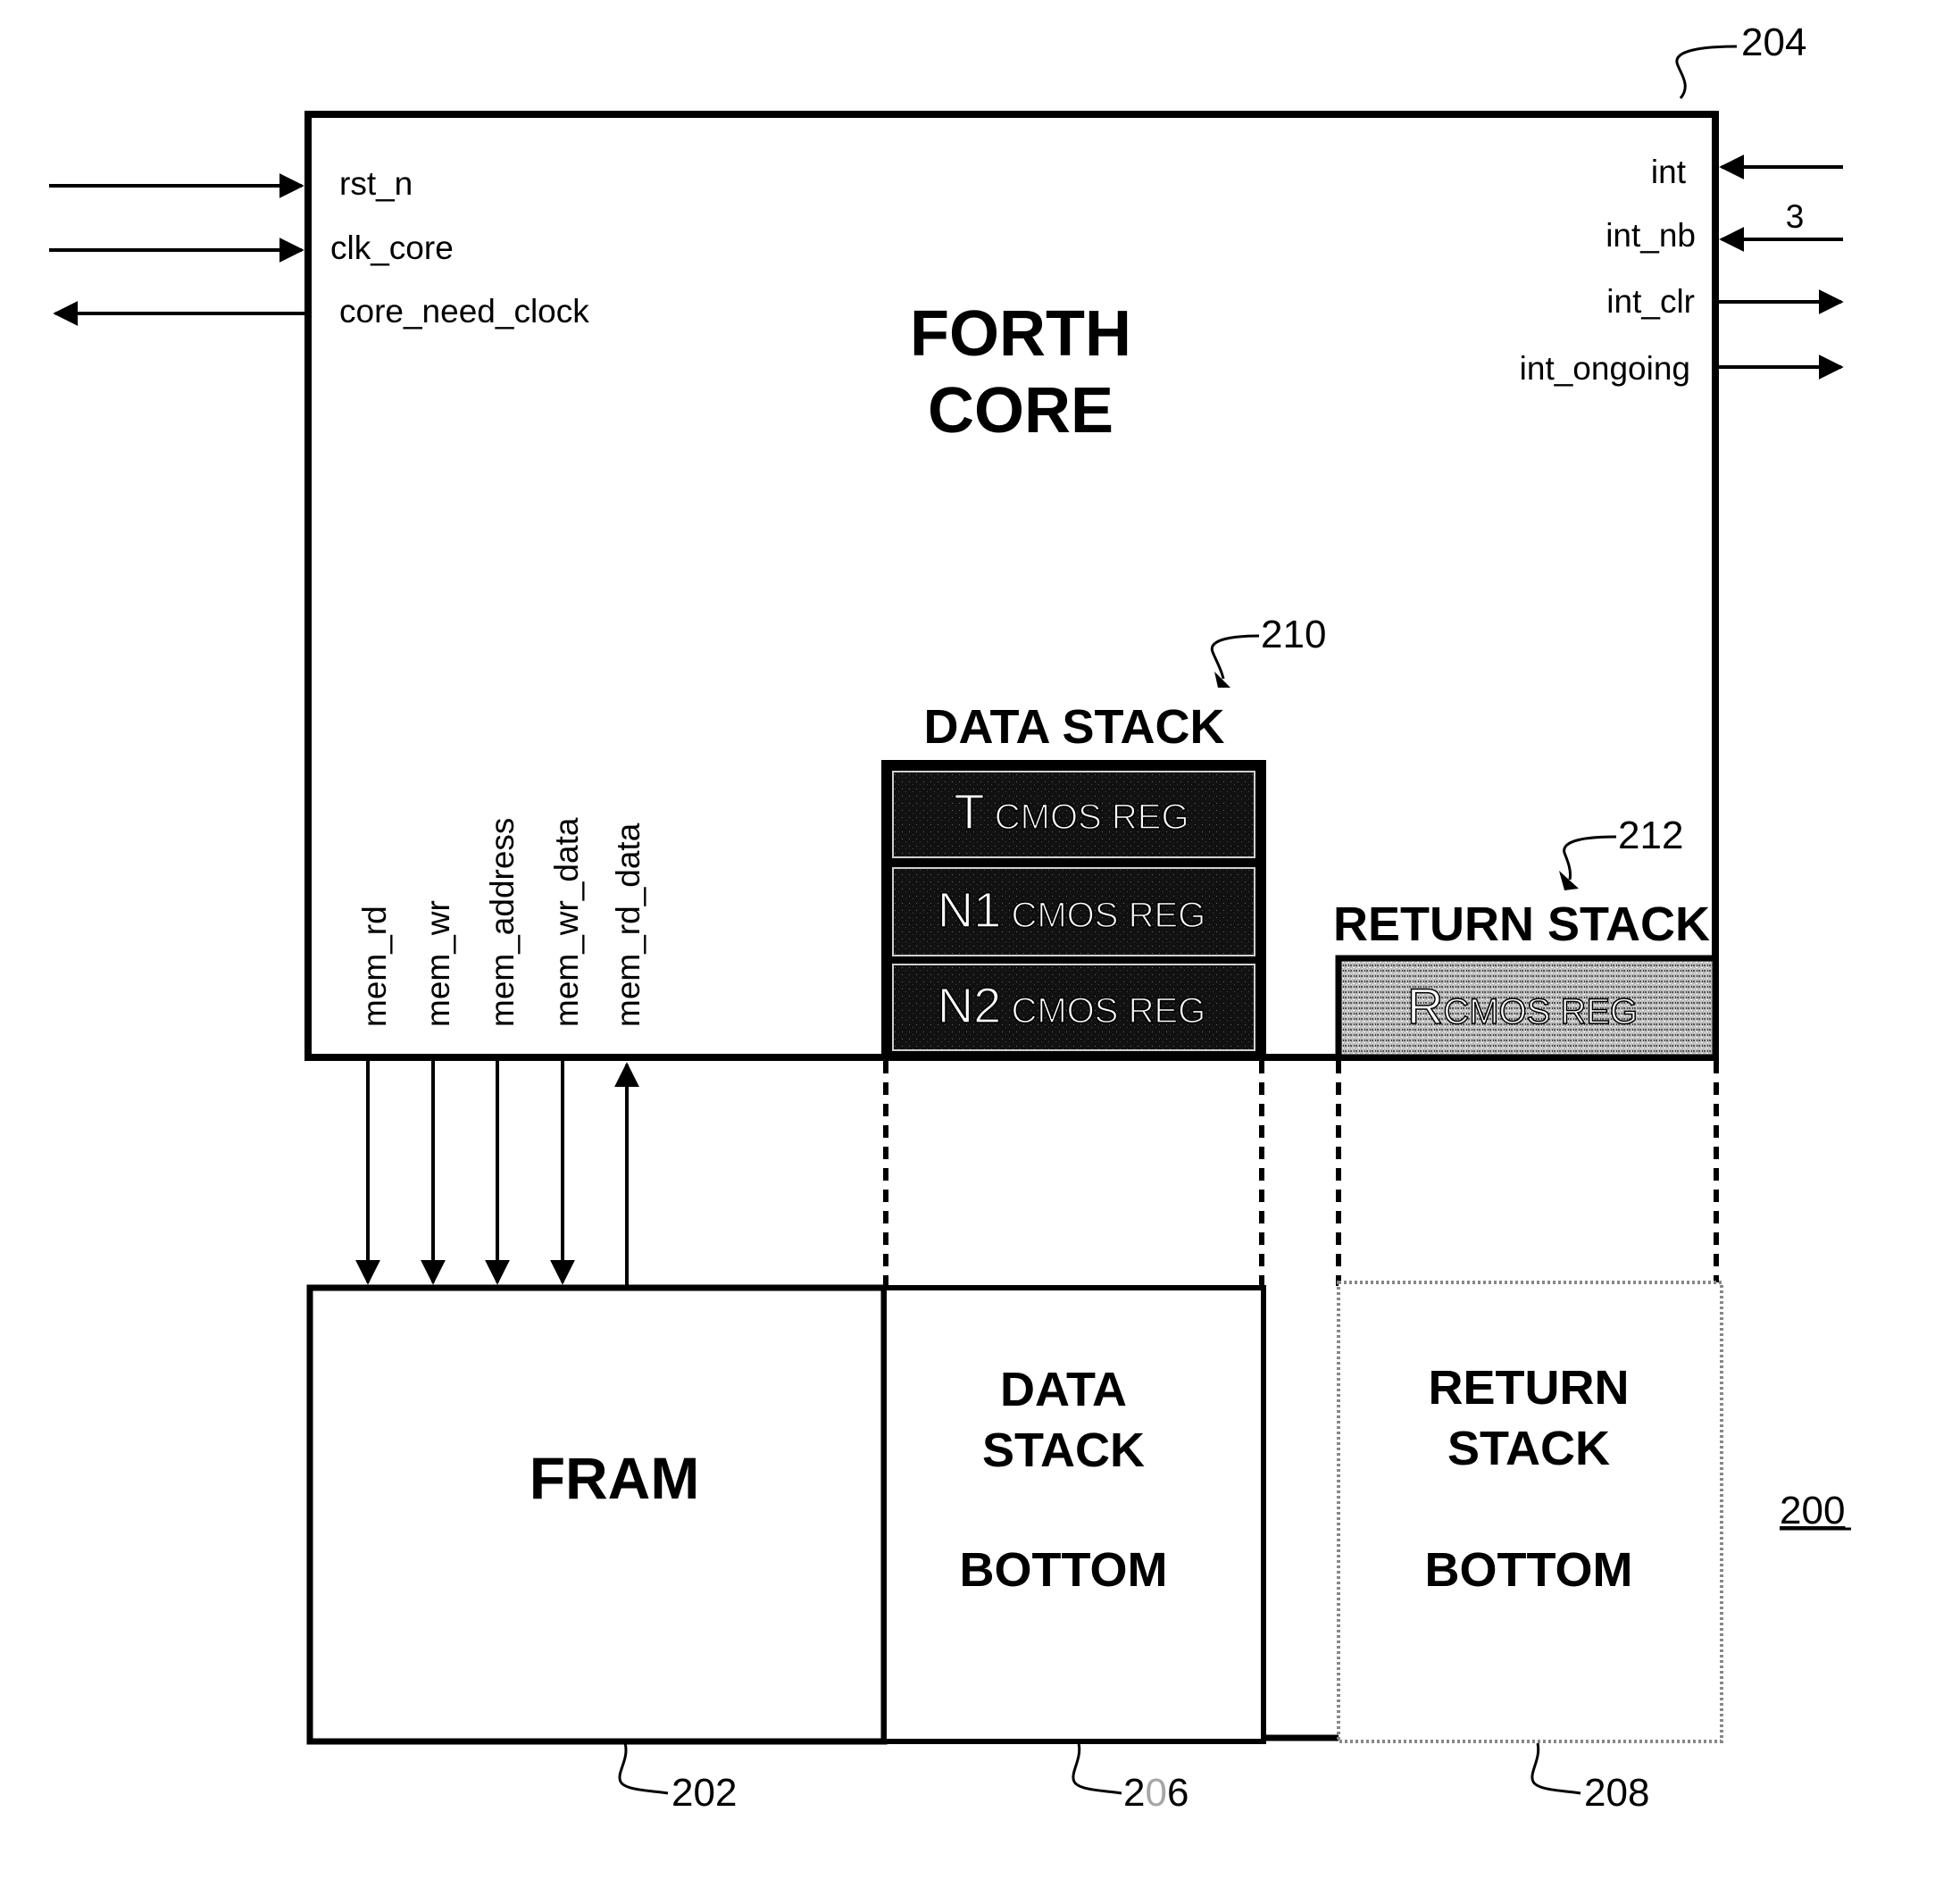 This screenshot has height=1887, width=1960. Describe the element at coordinates (643, 1768) in the screenshot. I see `fram-leader` at that location.